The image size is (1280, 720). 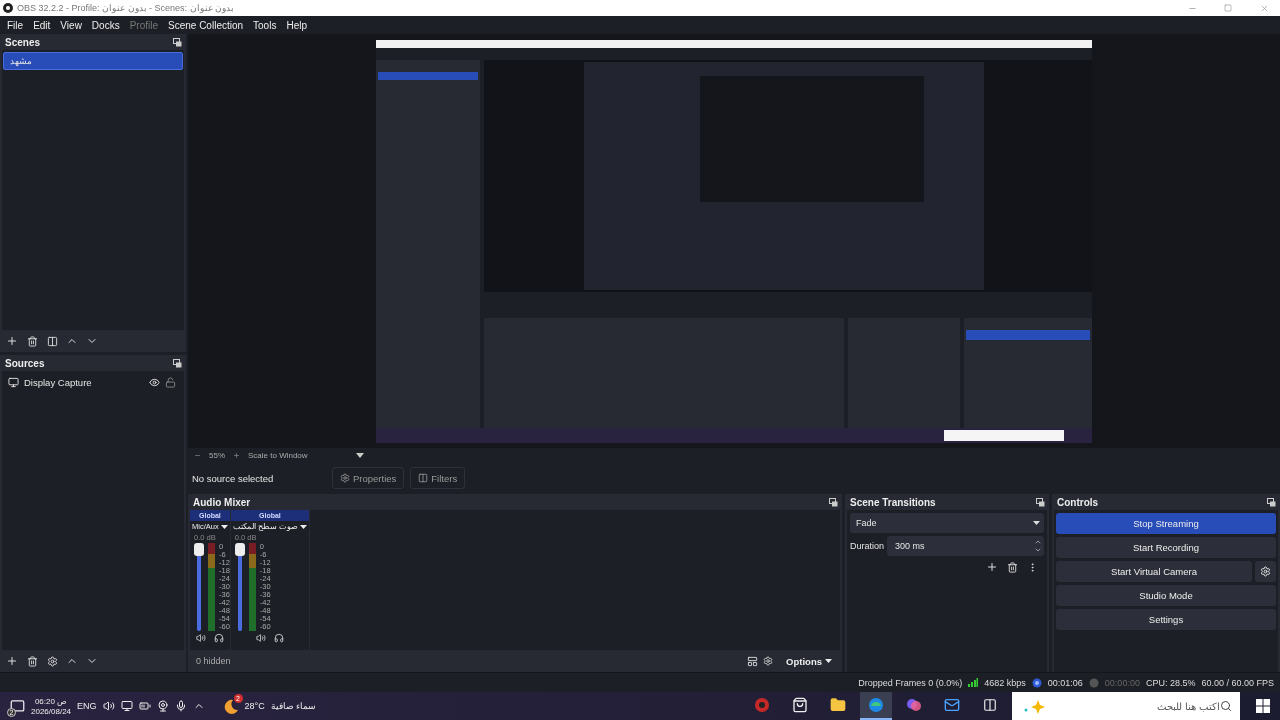 I want to click on record-app-icon, so click(x=762, y=705).